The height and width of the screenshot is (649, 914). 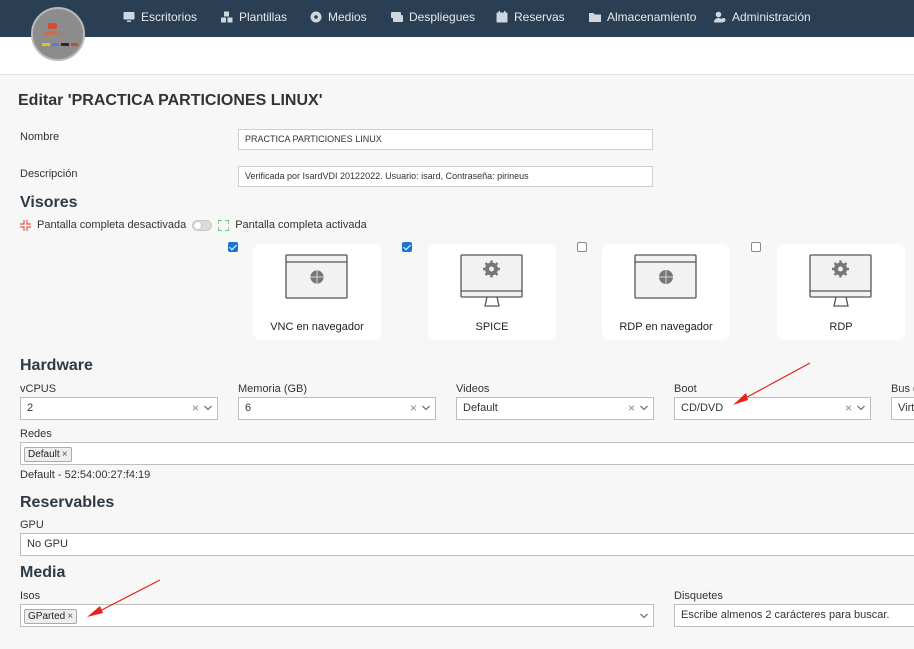 I want to click on boot-label: Boot, so click(x=685, y=389).